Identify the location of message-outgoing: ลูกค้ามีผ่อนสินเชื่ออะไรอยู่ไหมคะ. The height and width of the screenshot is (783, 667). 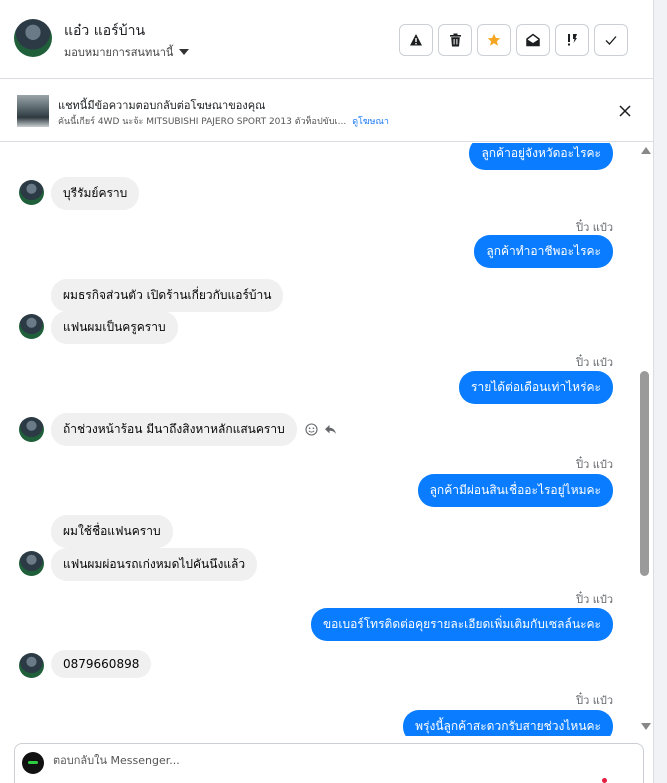
(515, 490).